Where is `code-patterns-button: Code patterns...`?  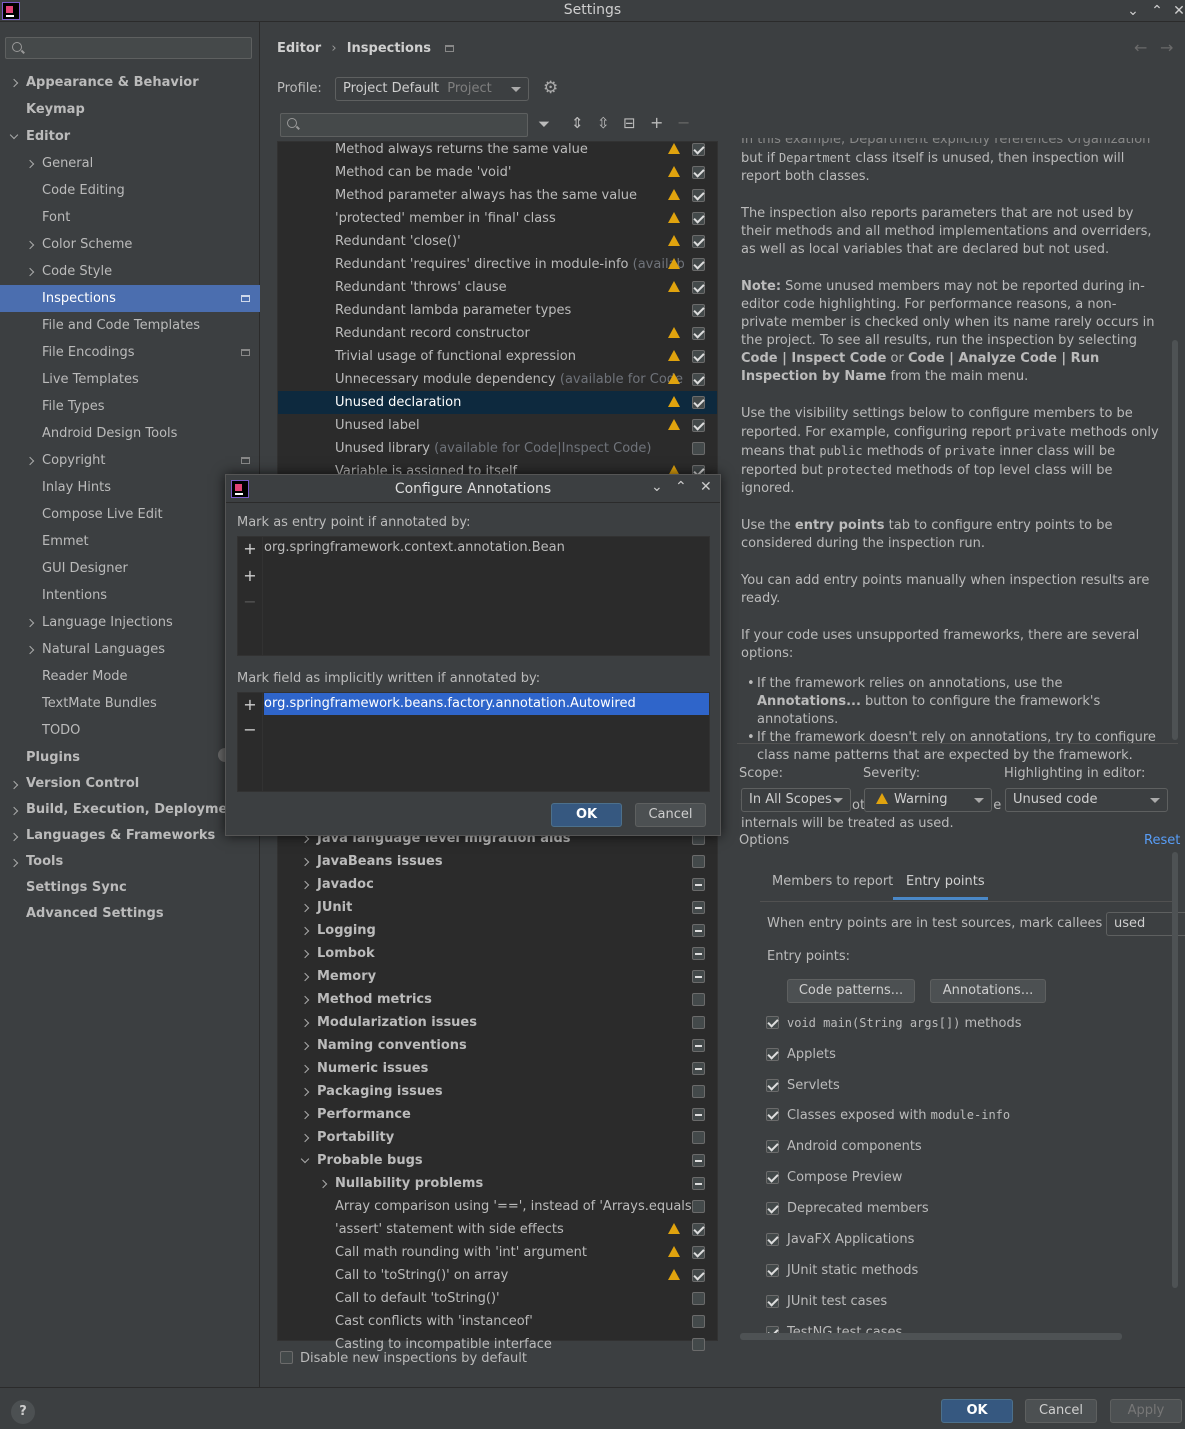
code-patterns-button: Code patterns... is located at coordinates (851, 991).